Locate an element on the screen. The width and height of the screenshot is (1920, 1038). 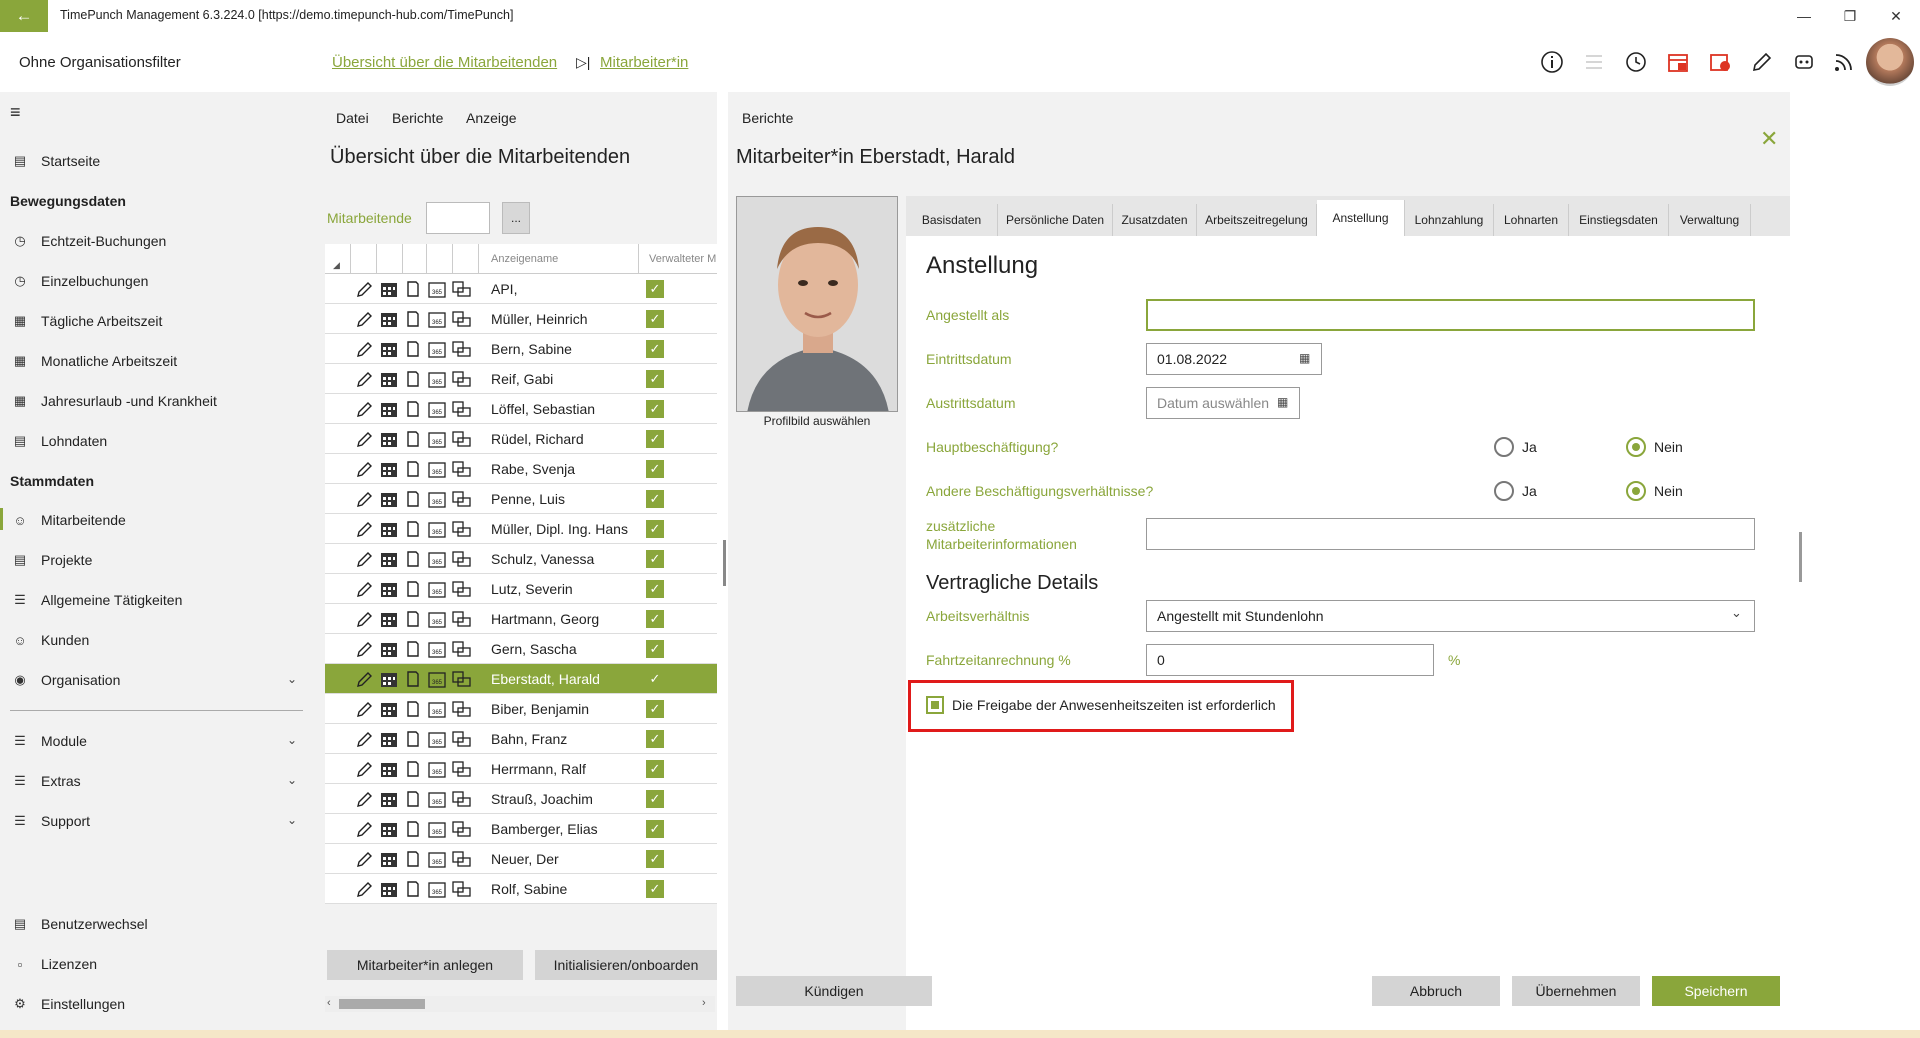
user-avatar is located at coordinates (1890, 62).